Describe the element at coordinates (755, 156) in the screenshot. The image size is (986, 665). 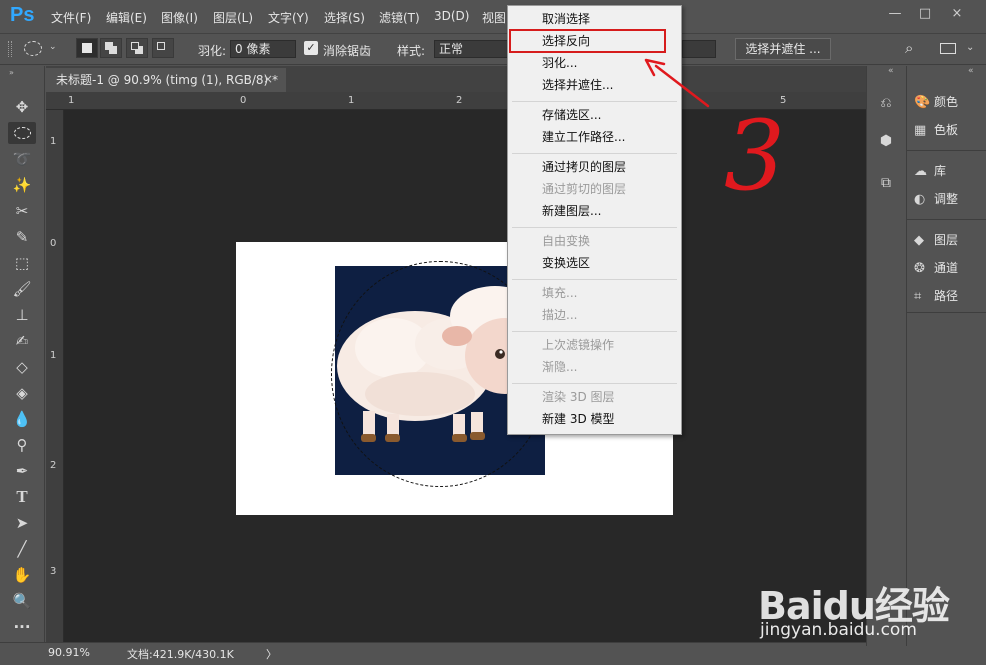
I see `annotation-step-number: 3` at that location.